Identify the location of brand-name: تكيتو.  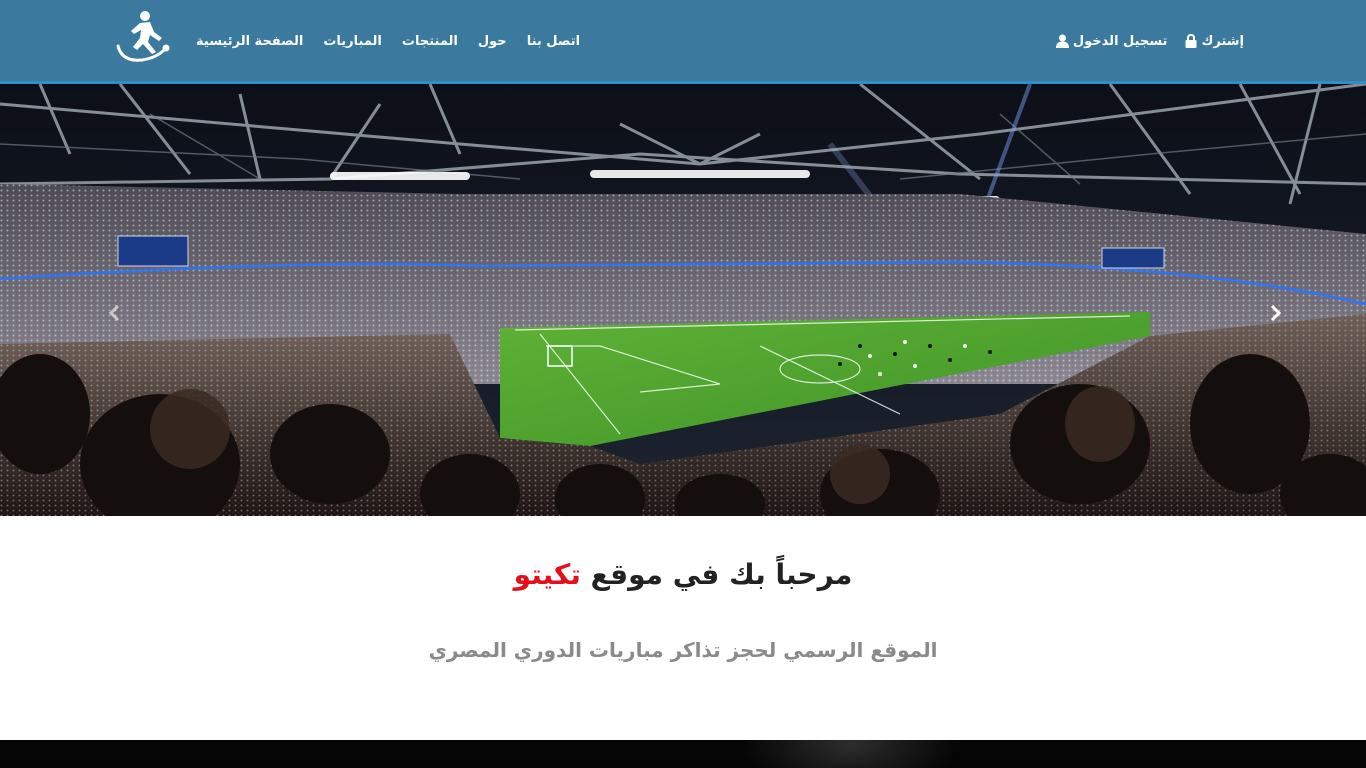
(547, 574).